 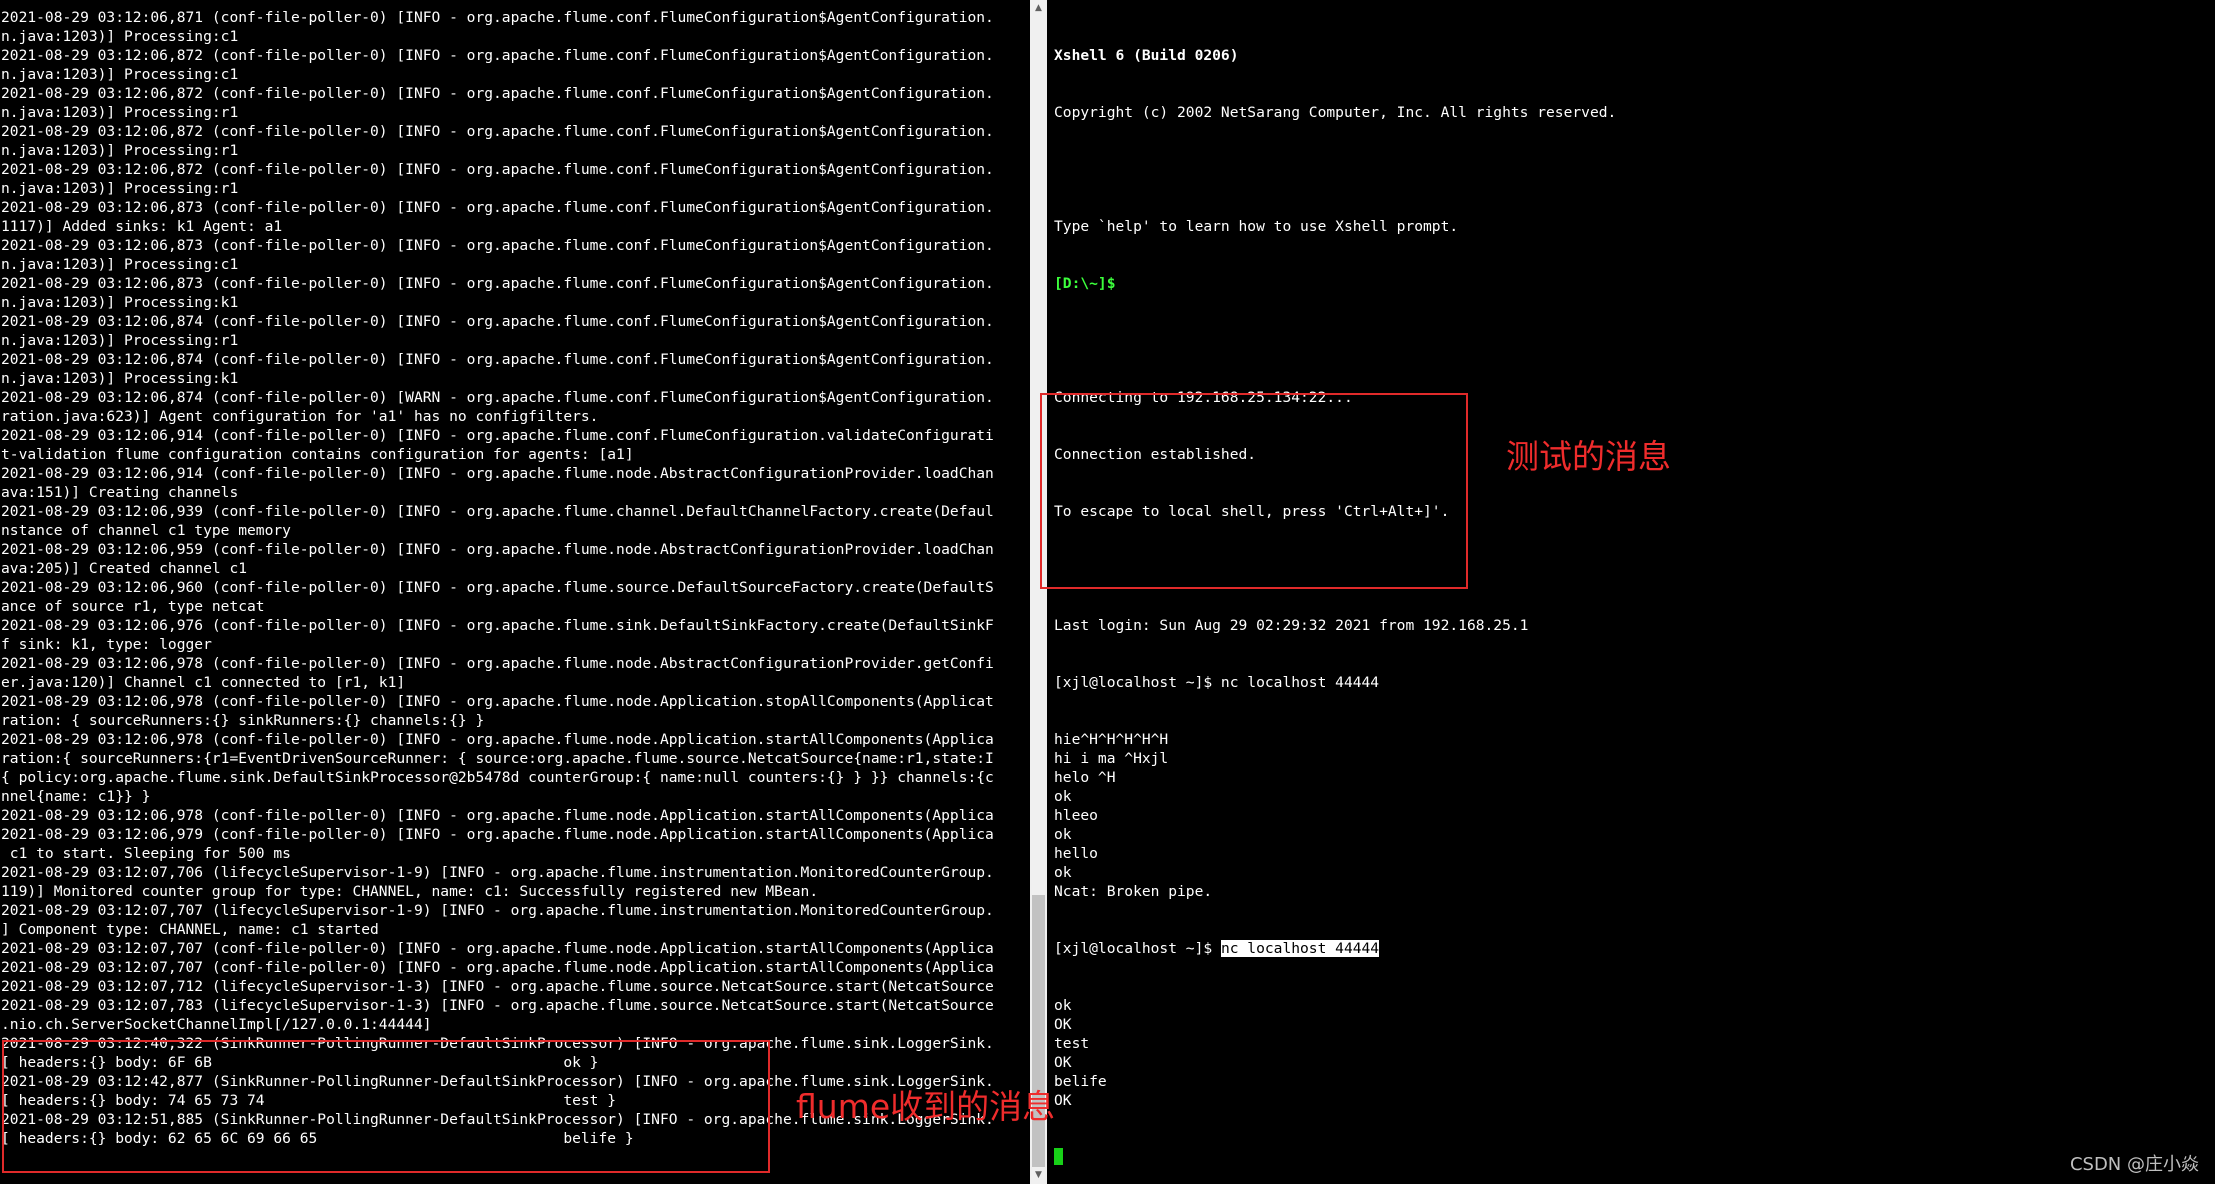 I want to click on log-line: f sink: k1, type: logger, so click(x=106, y=644).